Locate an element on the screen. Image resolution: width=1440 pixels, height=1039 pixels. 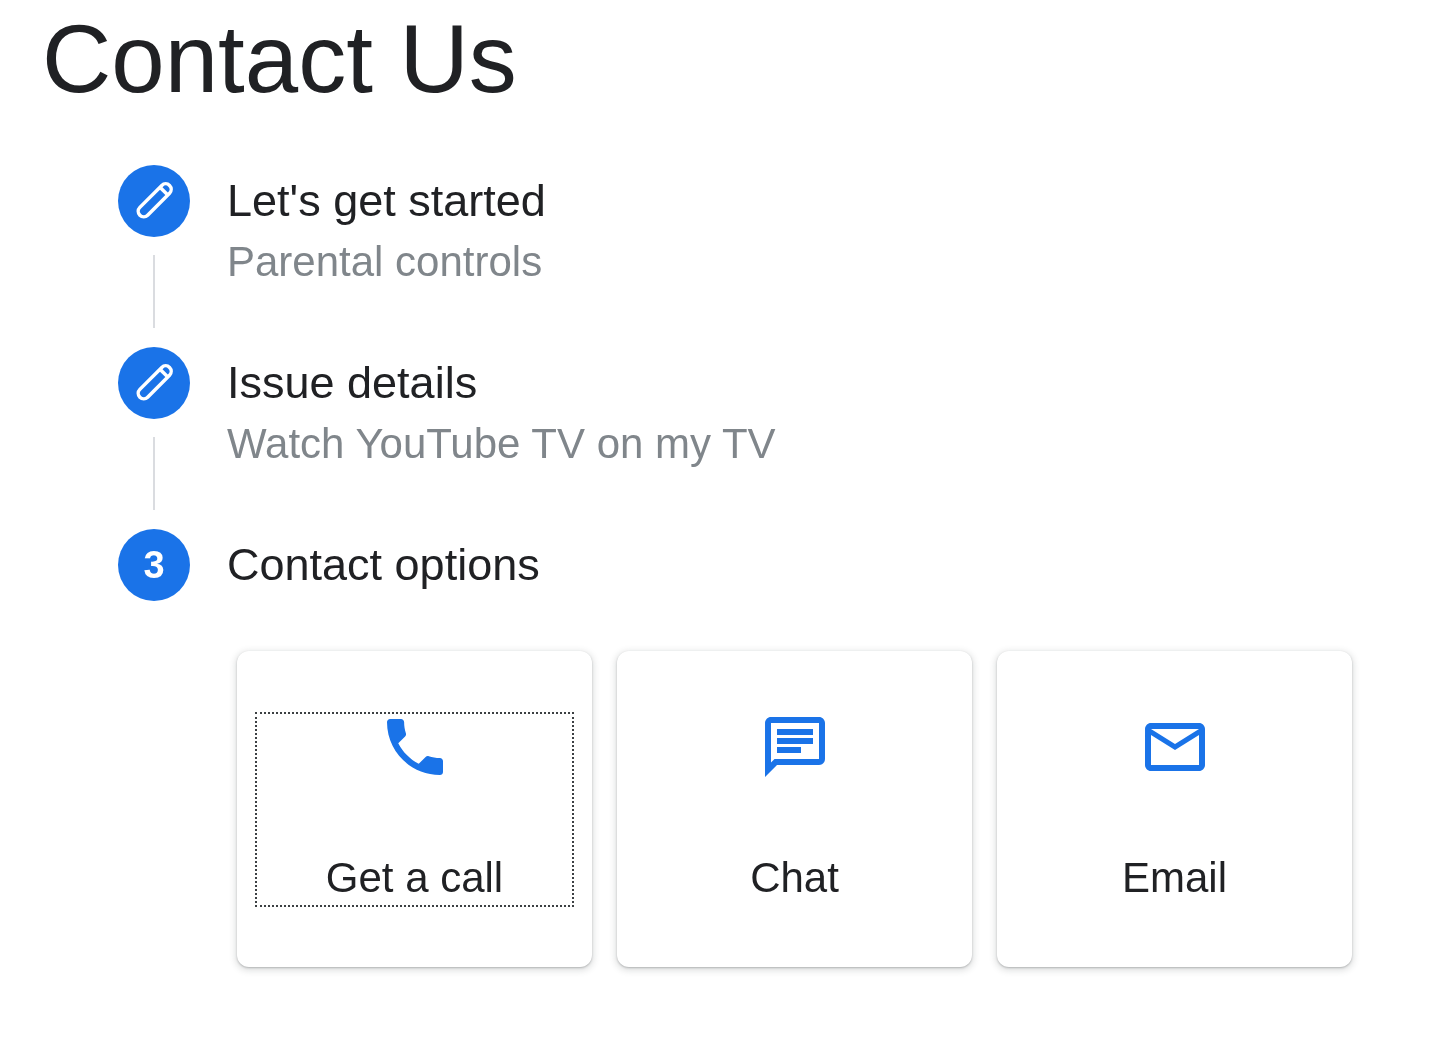
step-title: Contact options is located at coordinates (383, 565).